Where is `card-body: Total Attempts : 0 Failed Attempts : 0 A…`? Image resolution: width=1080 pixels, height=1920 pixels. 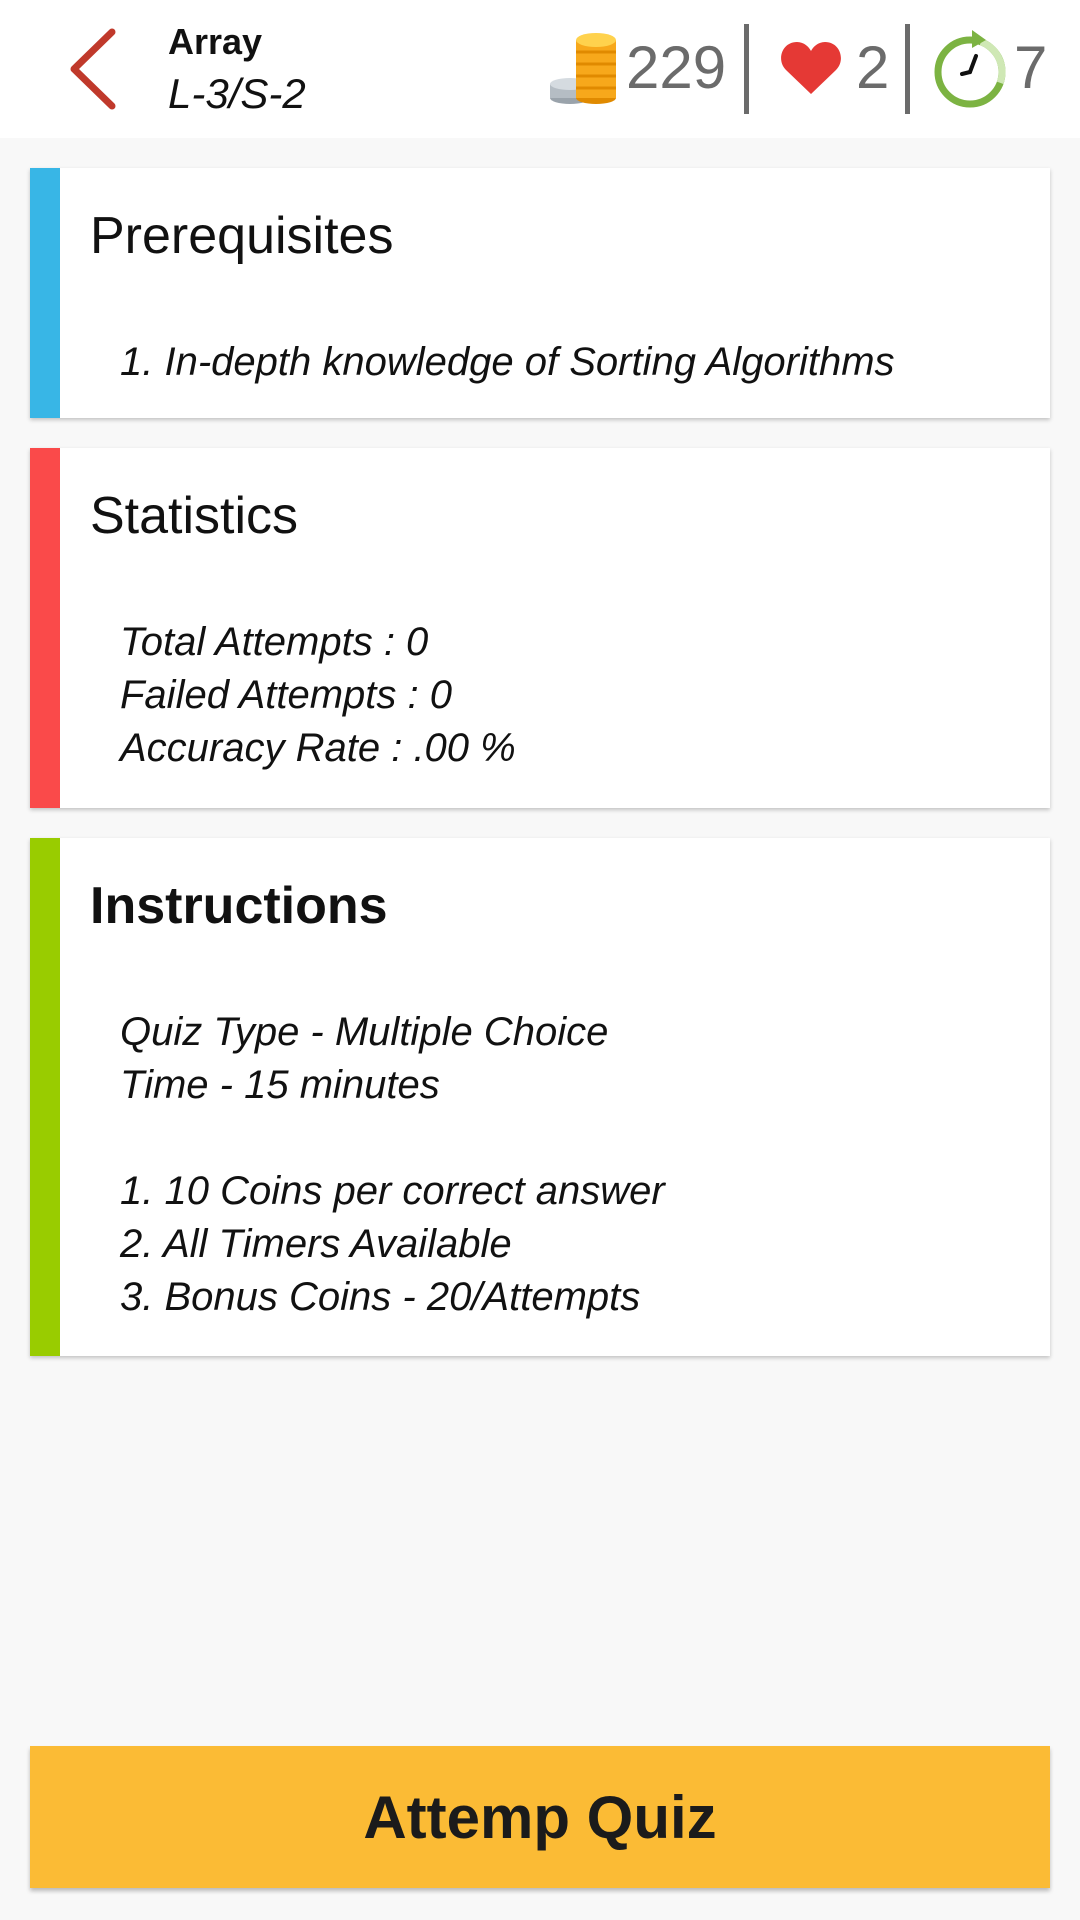 card-body: Total Attempts : 0 Failed Attempts : 0 A… is located at coordinates (318, 695).